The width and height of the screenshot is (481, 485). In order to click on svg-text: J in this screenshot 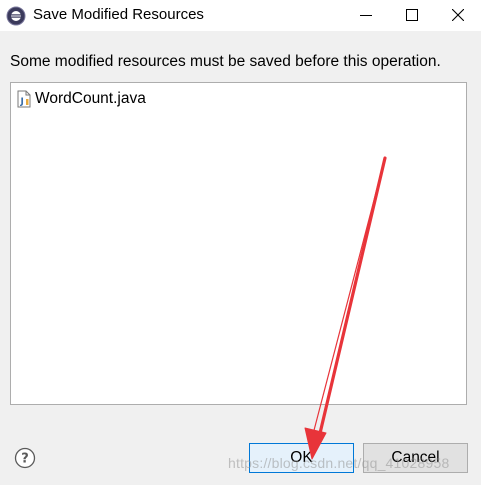, I will do `click(22, 102)`.